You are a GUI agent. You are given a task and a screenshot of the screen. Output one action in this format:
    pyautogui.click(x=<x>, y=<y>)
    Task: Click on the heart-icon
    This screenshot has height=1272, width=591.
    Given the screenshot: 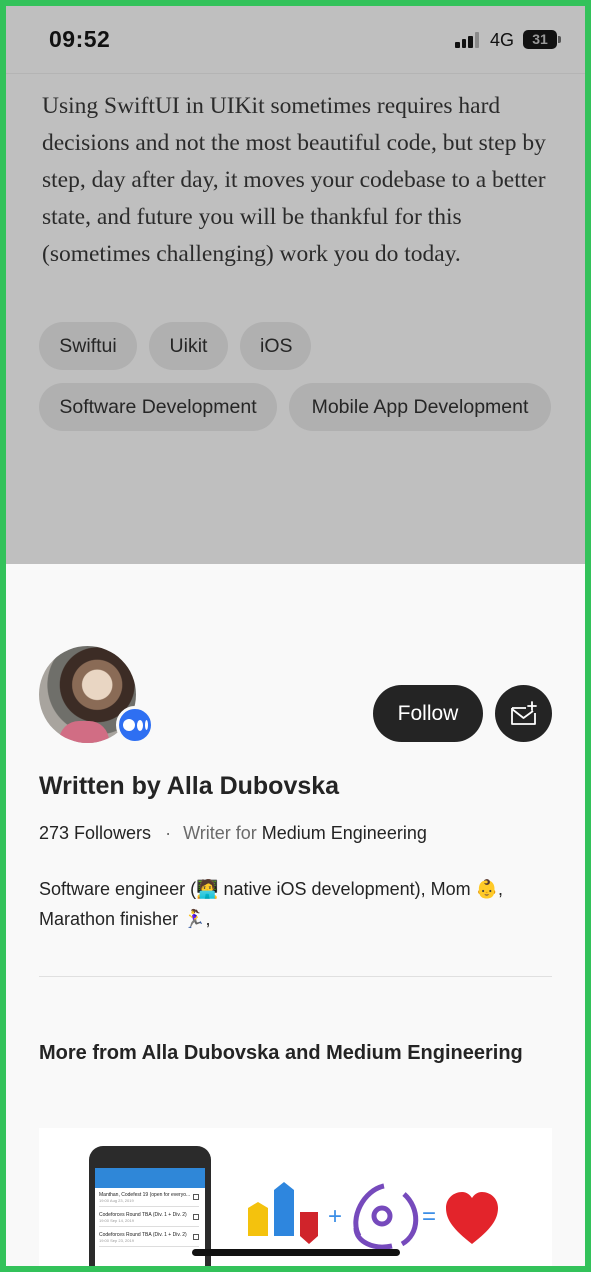 What is the action you would take?
    pyautogui.click(x=472, y=1218)
    